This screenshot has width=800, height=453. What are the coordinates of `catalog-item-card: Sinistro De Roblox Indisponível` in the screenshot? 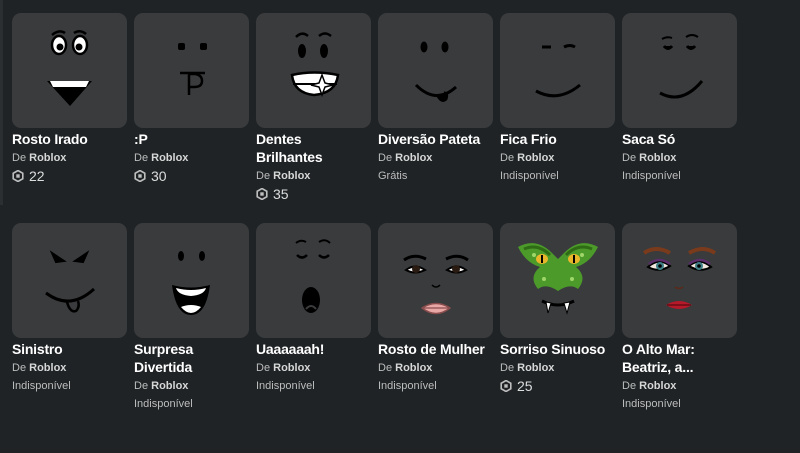 It's located at (69, 317).